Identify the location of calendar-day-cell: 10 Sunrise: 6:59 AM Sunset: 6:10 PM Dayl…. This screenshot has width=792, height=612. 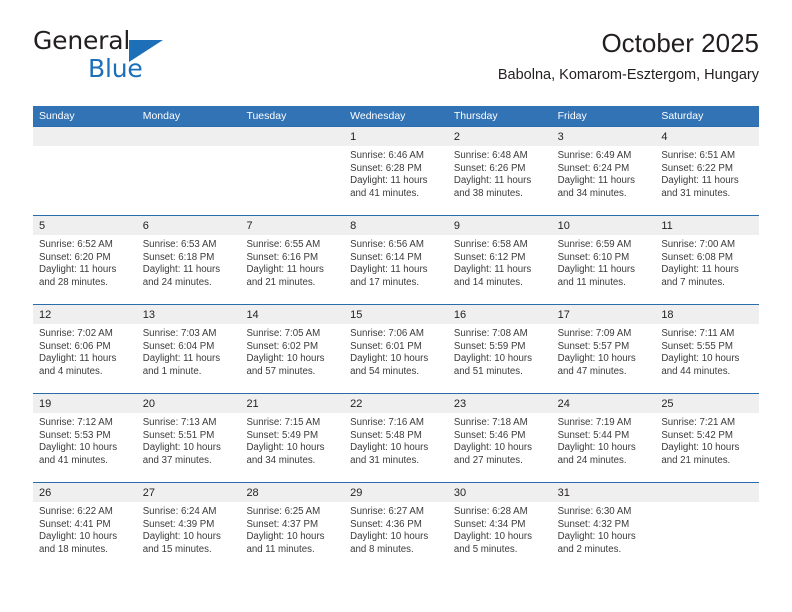
(603, 260).